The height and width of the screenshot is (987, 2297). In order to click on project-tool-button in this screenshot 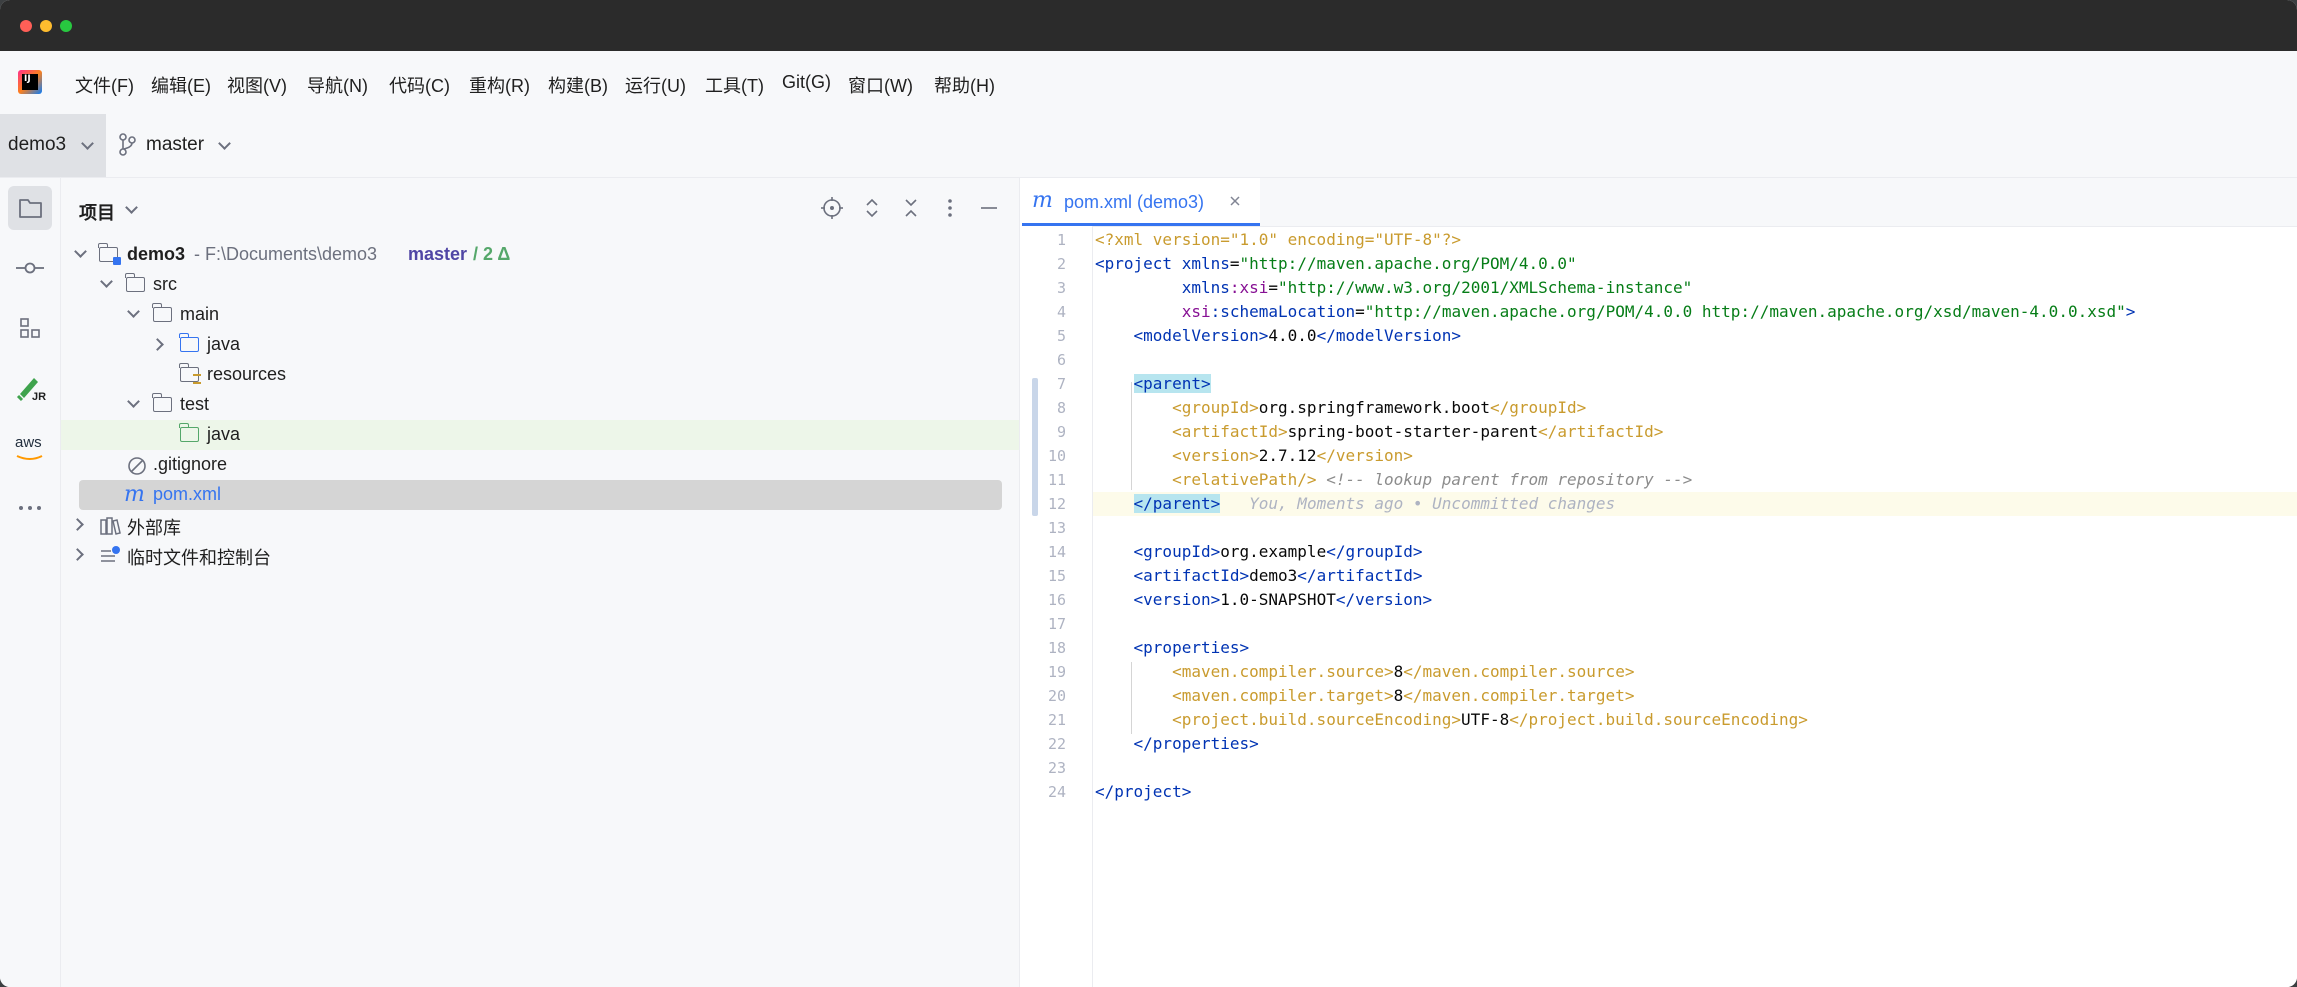, I will do `click(30, 208)`.